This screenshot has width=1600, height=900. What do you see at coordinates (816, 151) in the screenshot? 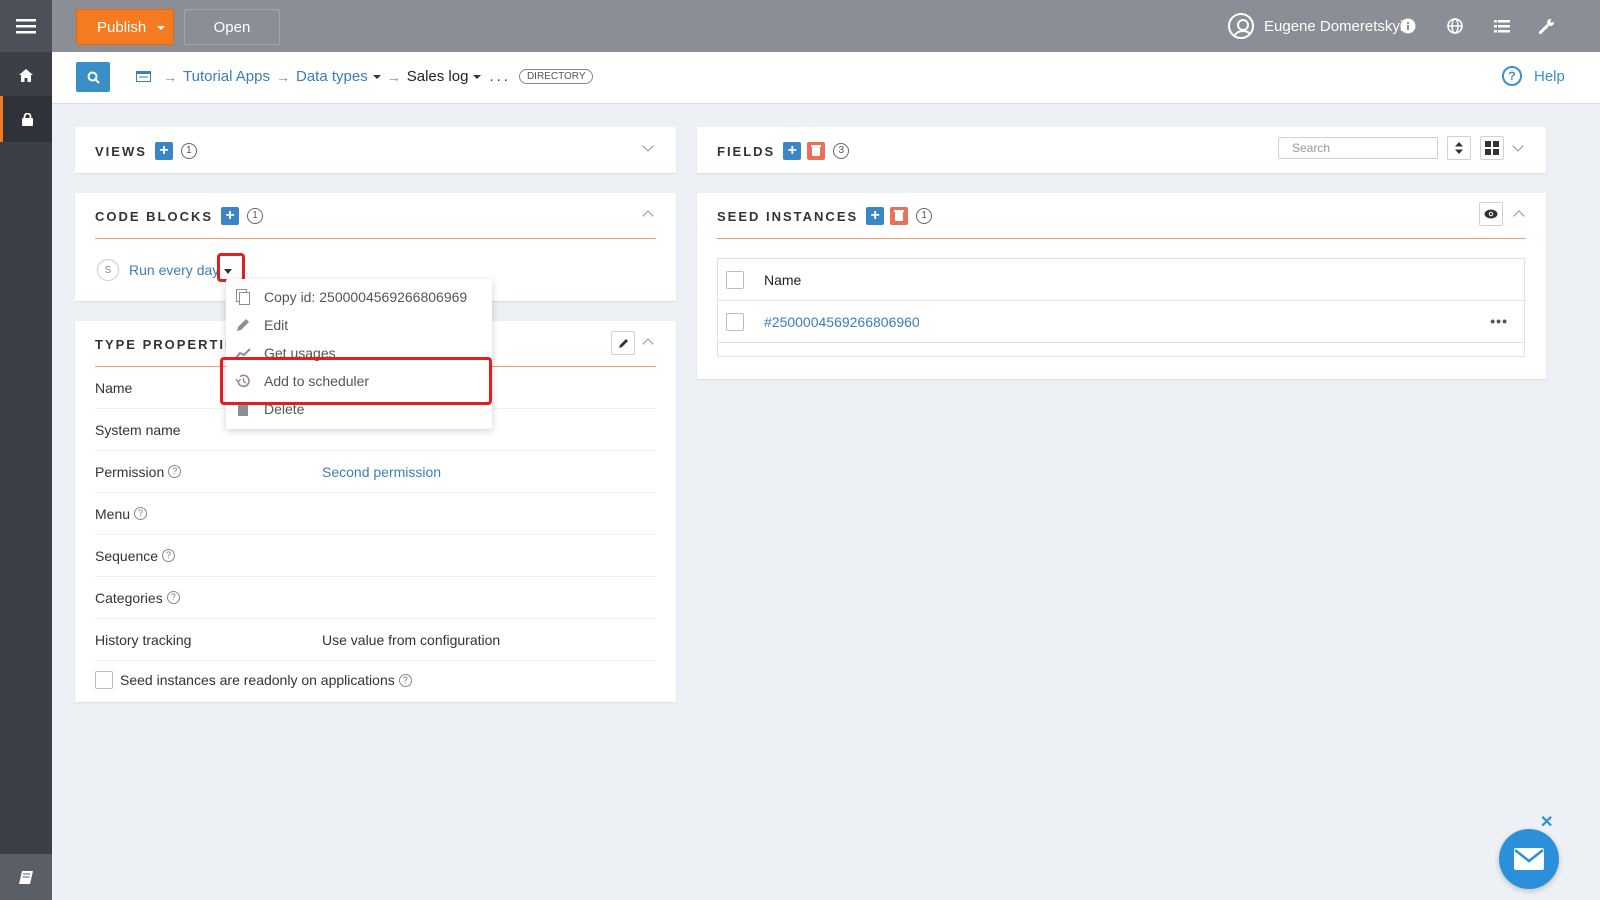
I see `delete-field-button` at bounding box center [816, 151].